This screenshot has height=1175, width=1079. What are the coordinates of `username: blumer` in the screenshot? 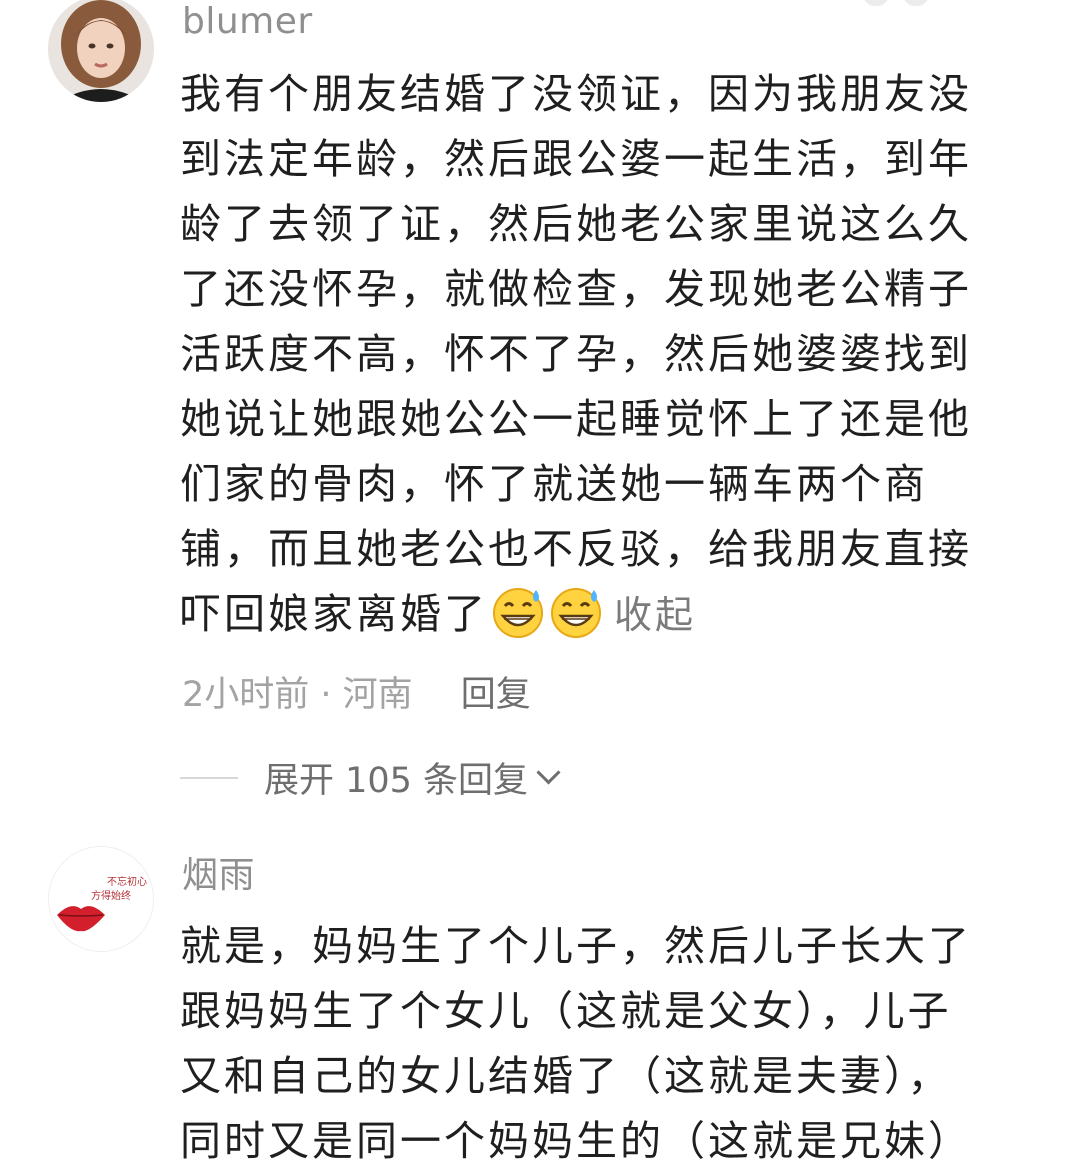 It's located at (247, 22).